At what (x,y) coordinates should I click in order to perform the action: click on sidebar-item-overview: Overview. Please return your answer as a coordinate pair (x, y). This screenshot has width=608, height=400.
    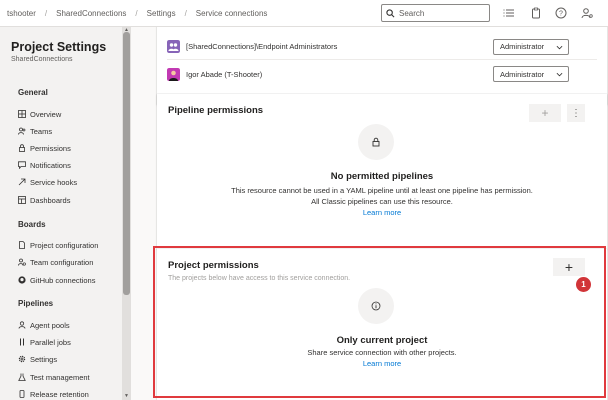
    Looking at the image, I should click on (39, 114).